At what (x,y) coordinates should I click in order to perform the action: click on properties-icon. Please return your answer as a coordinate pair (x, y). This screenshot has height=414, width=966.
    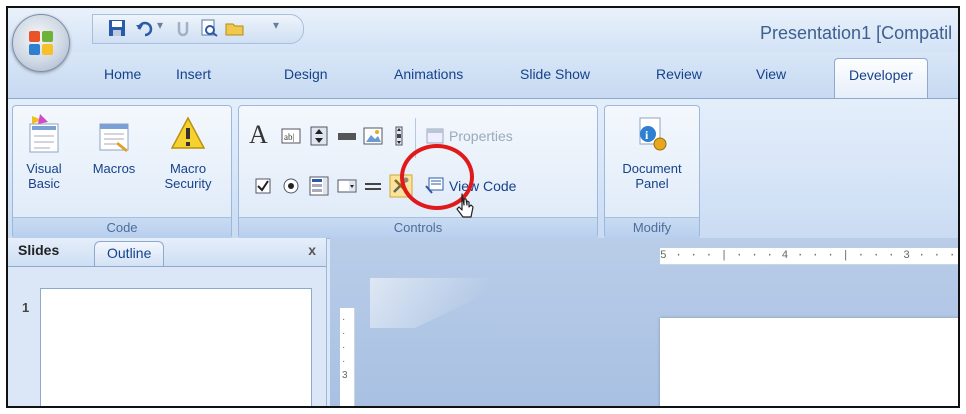
    Looking at the image, I should click on (435, 136).